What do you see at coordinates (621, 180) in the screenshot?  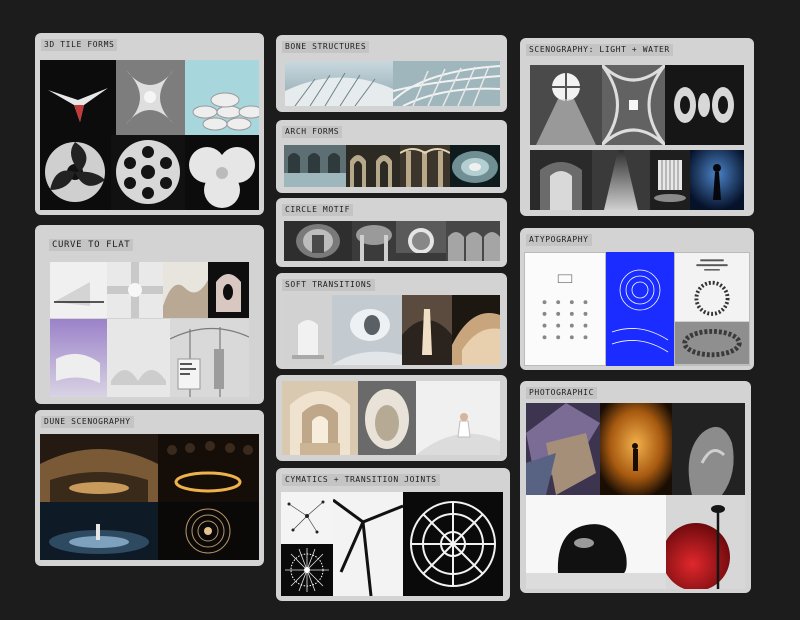 I see `image-sceno-light-beam` at bounding box center [621, 180].